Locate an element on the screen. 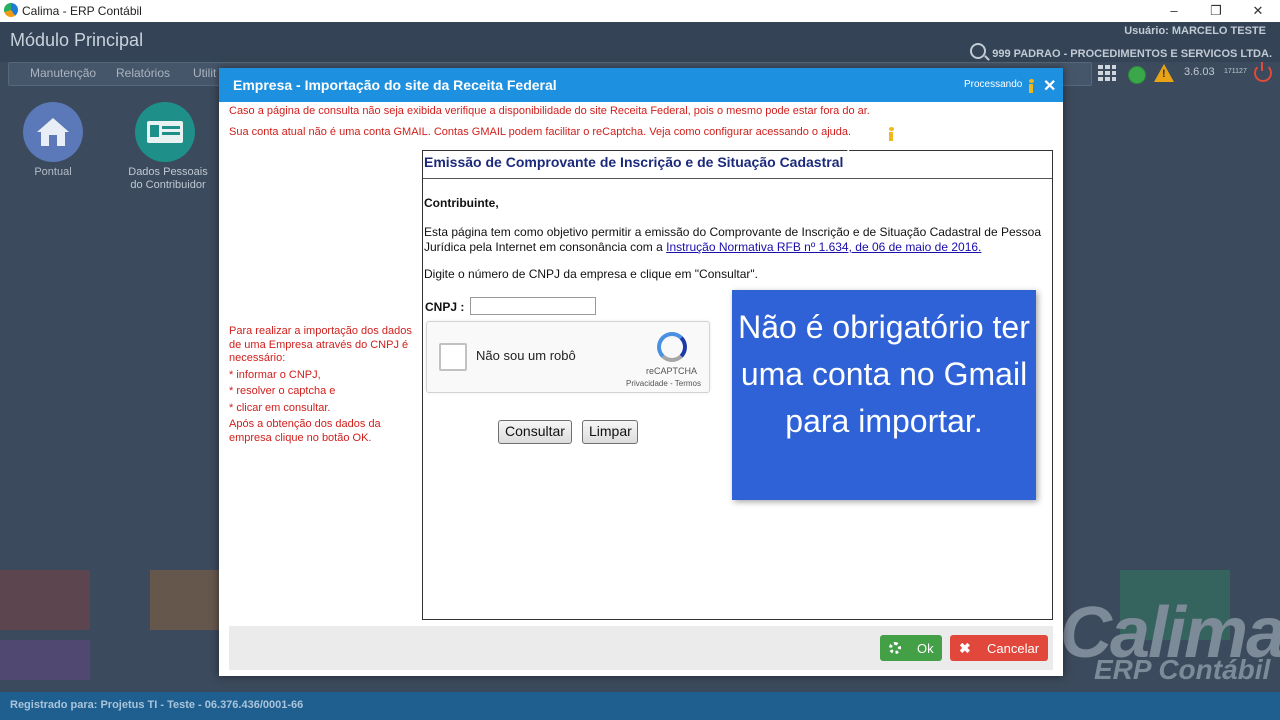 This screenshot has height=720, width=1280. ok-button: Ok is located at coordinates (911, 648).